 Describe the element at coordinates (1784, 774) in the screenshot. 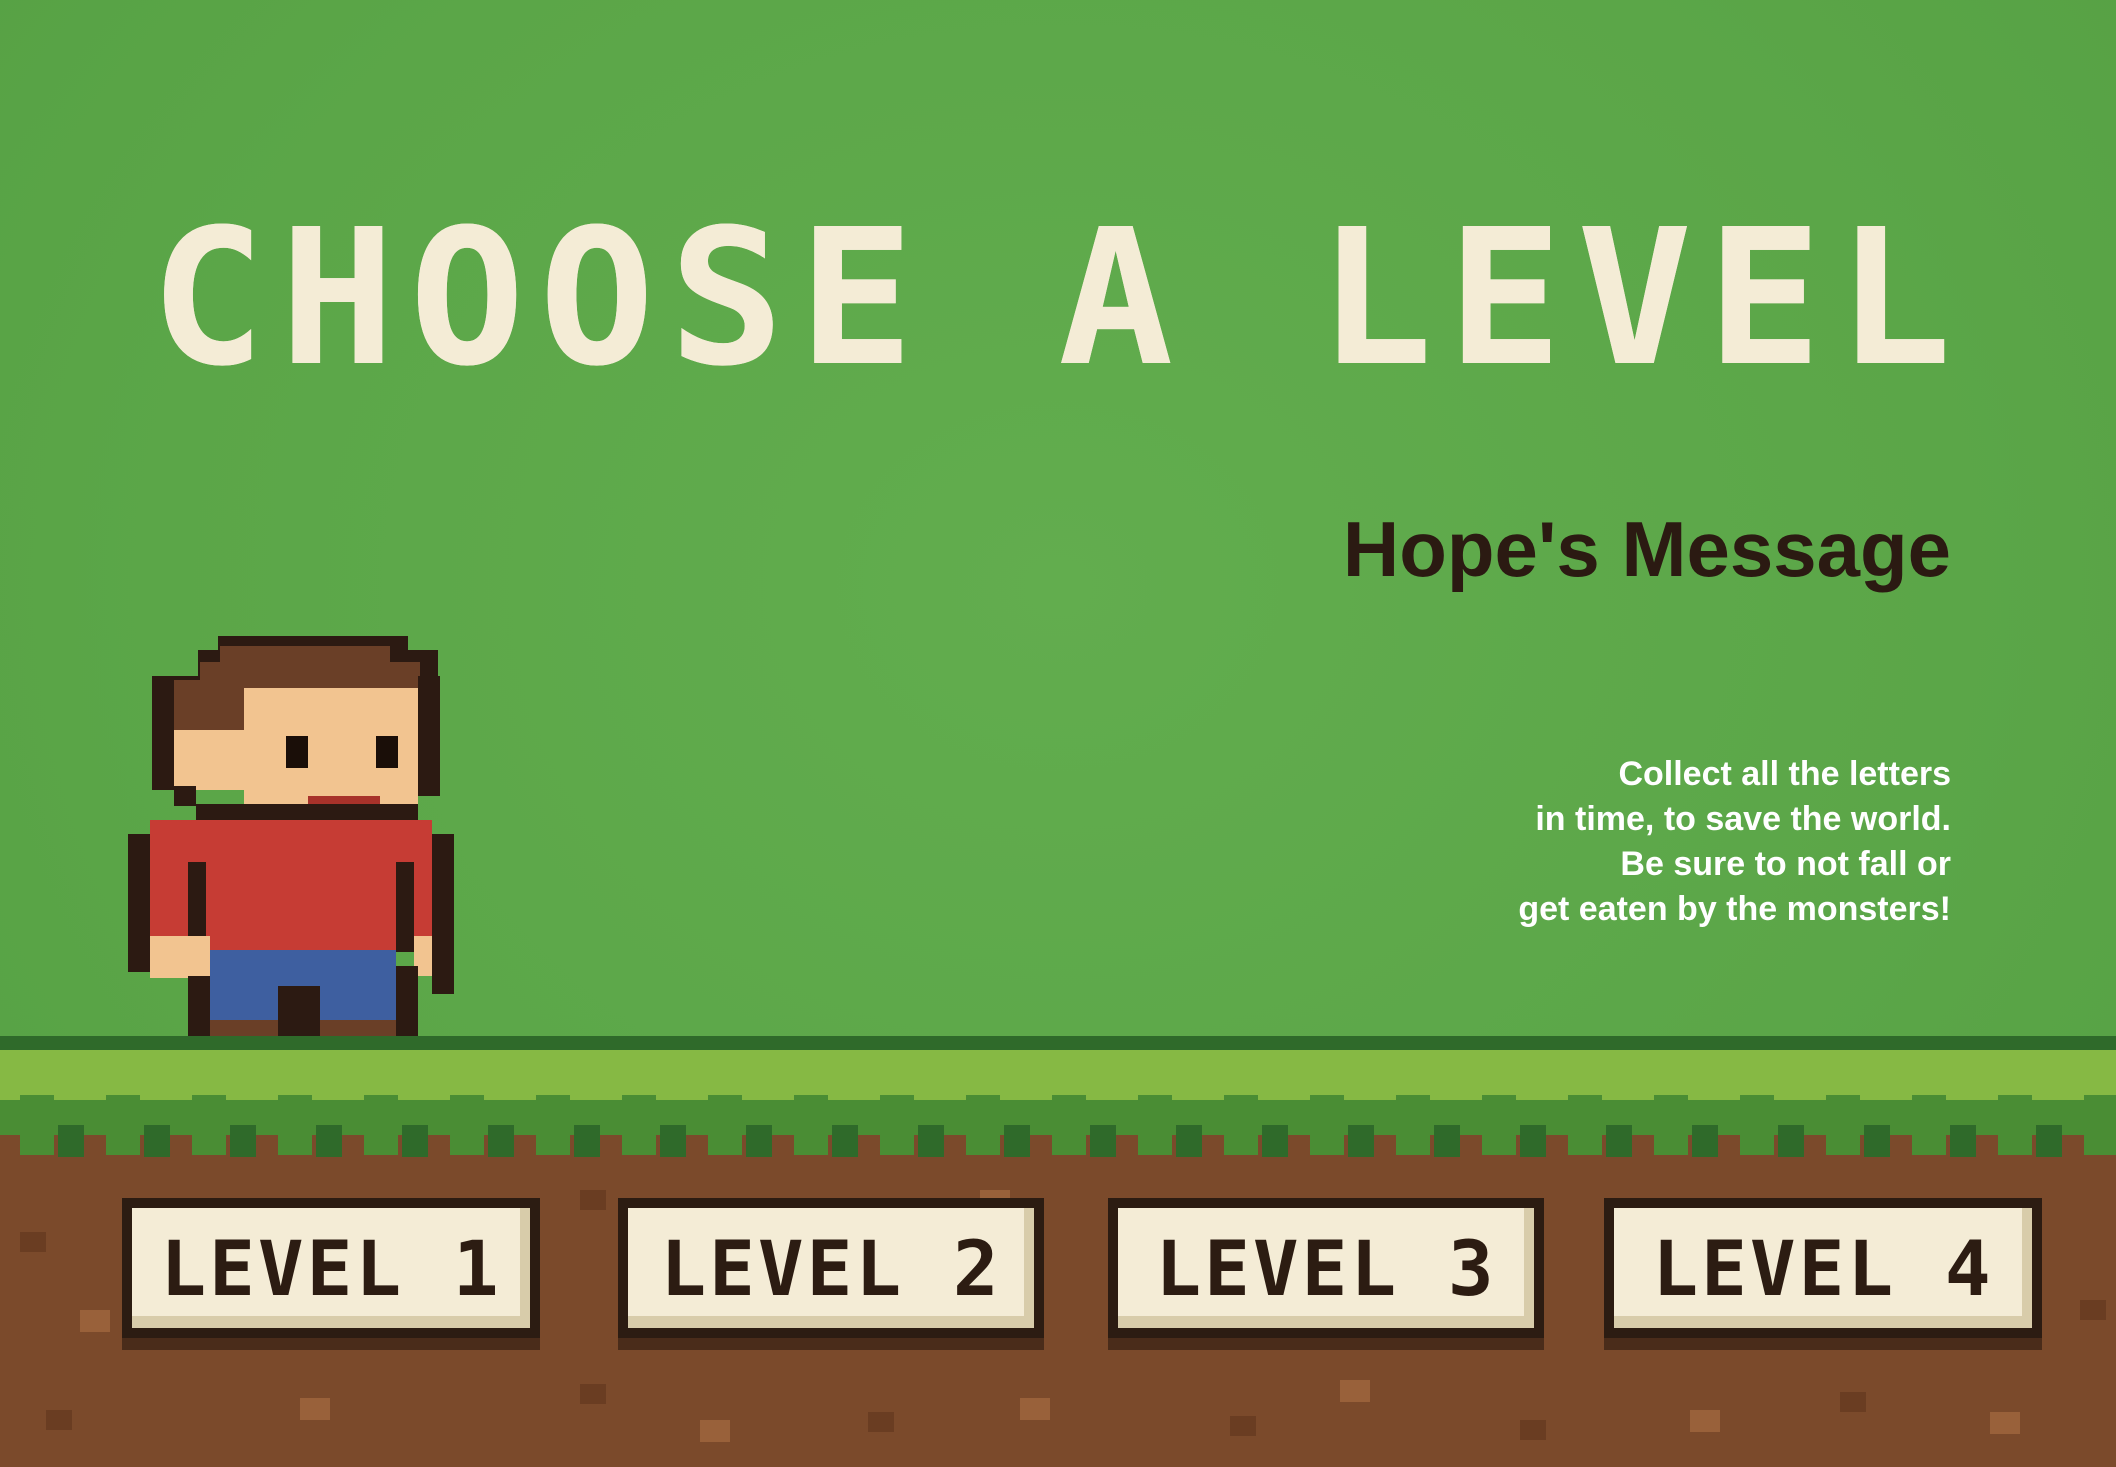

I see `message-line: Collect all the letters` at that location.